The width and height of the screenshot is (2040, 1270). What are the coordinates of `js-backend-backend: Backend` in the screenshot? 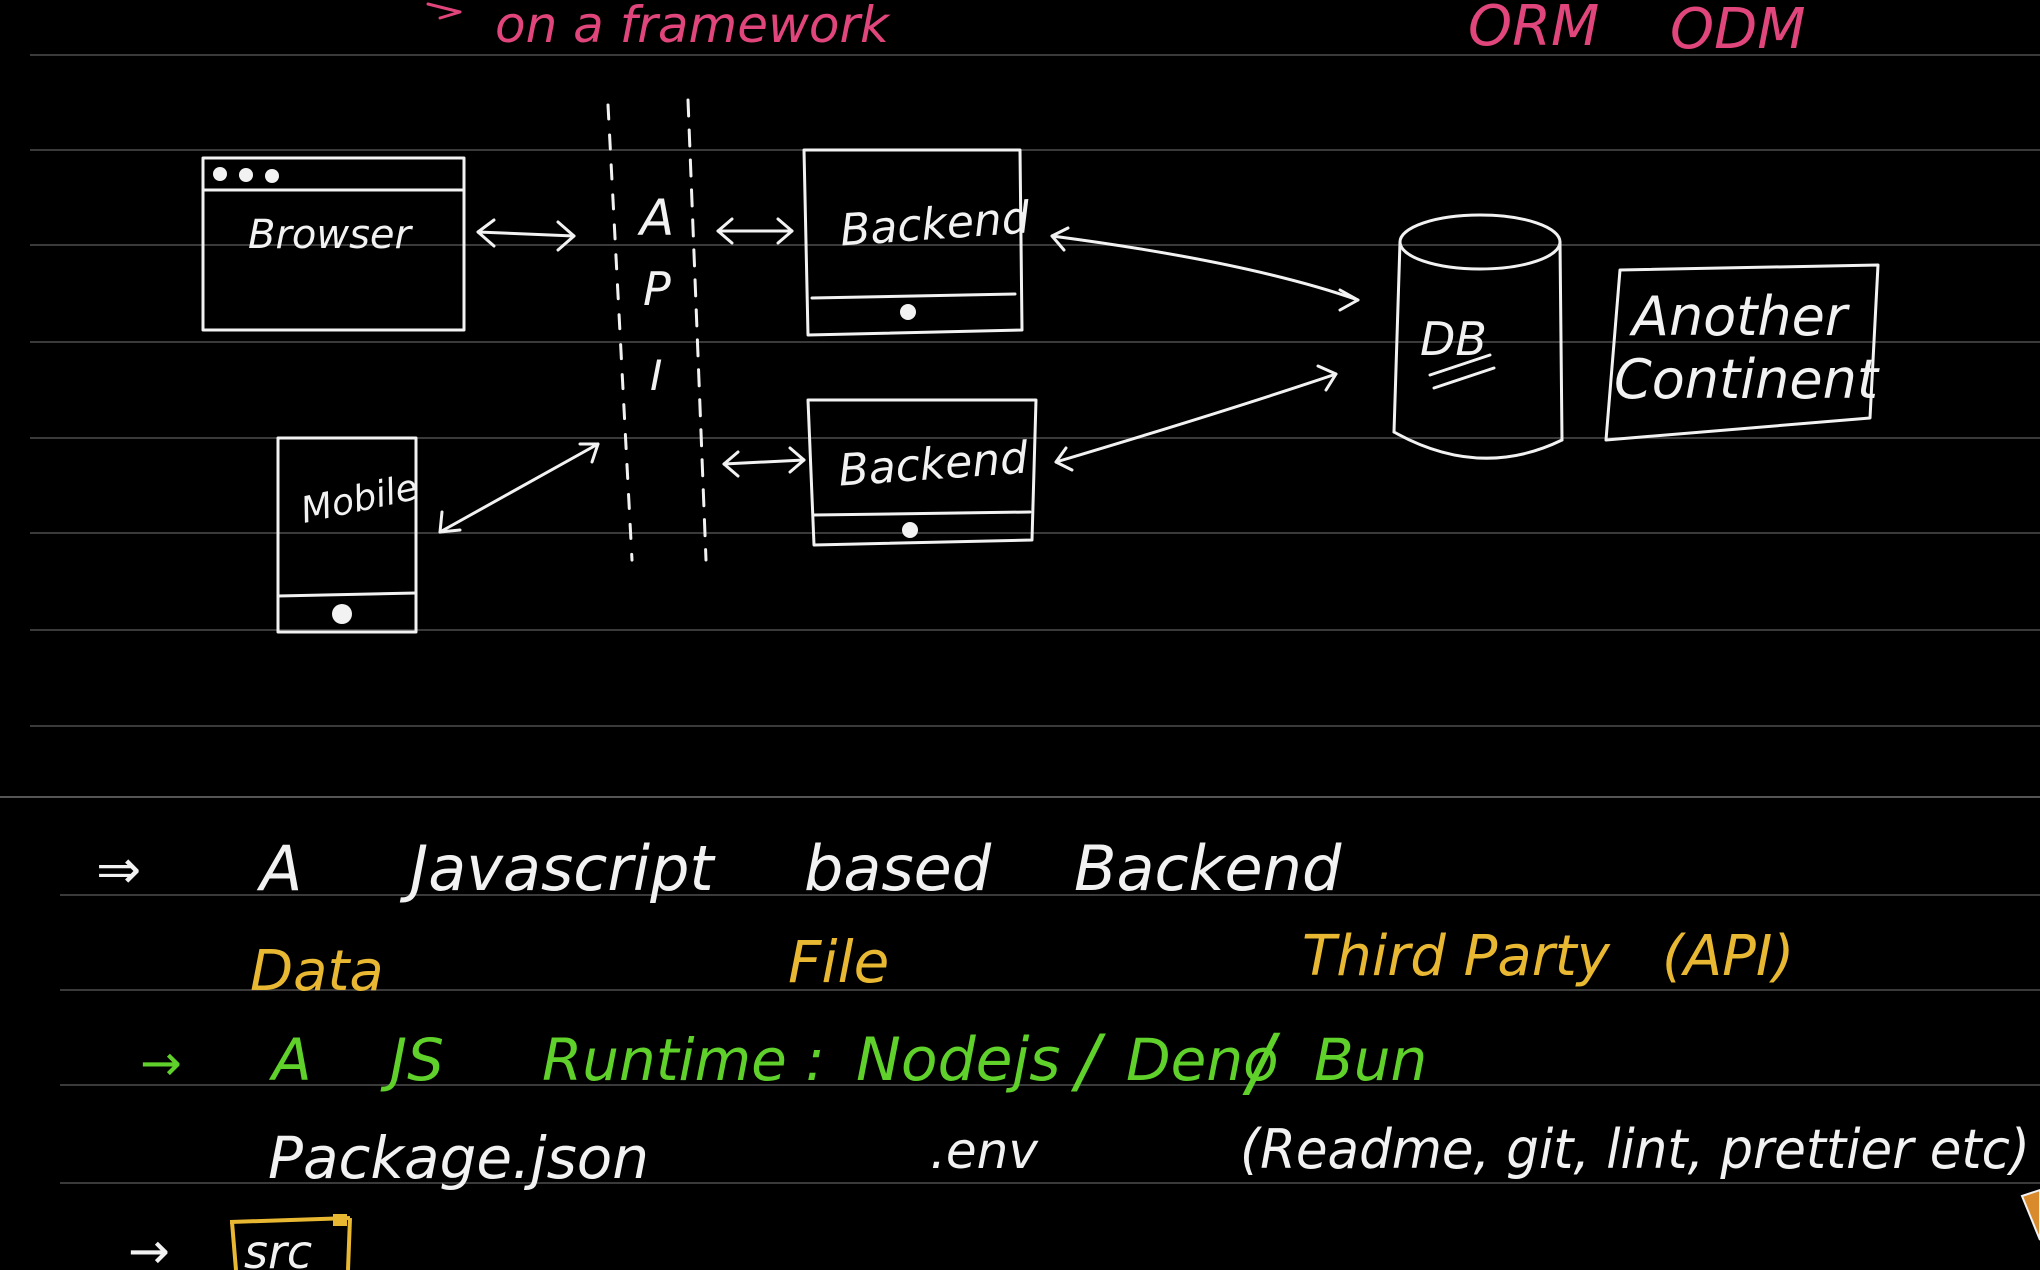 It's located at (1208, 868).